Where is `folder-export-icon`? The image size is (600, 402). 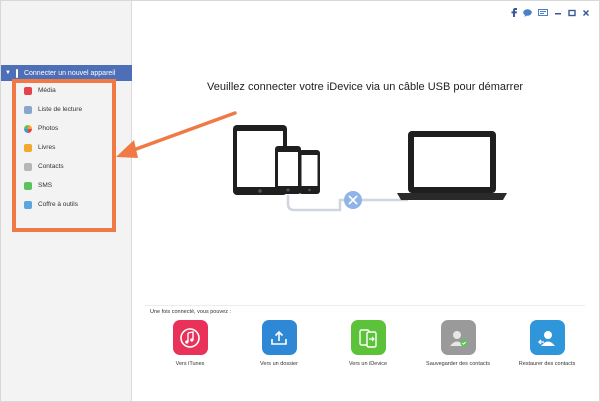
folder-export-icon is located at coordinates (279, 337).